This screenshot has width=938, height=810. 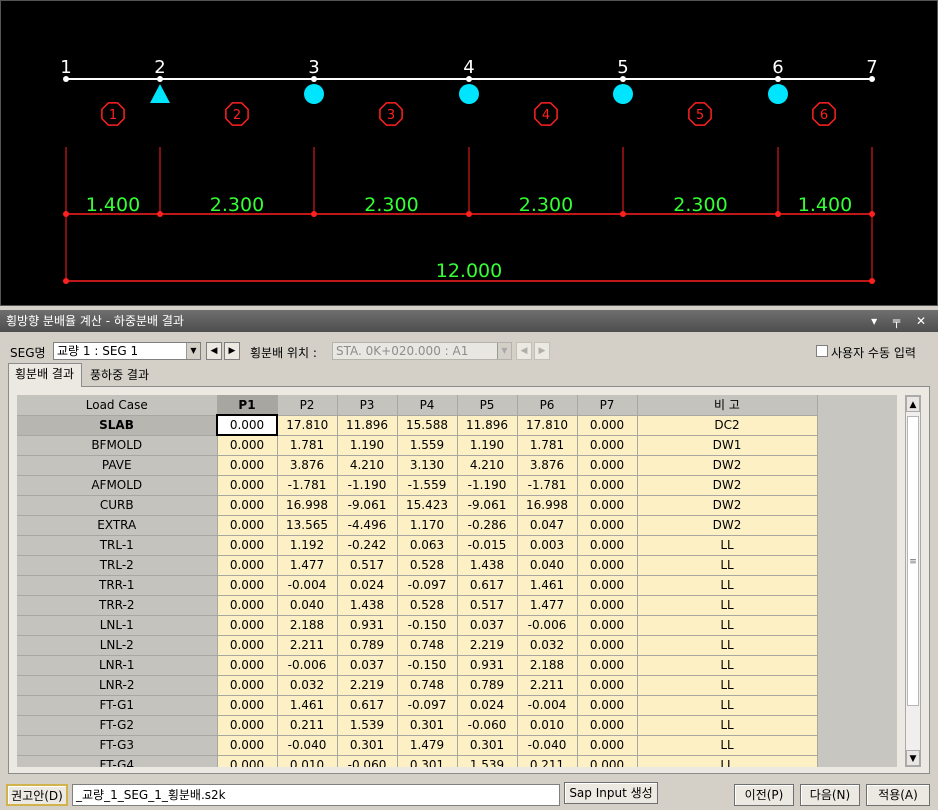 I want to click on grid-vertical-scrollbar: ▲ ≡ ▼, so click(x=913, y=581).